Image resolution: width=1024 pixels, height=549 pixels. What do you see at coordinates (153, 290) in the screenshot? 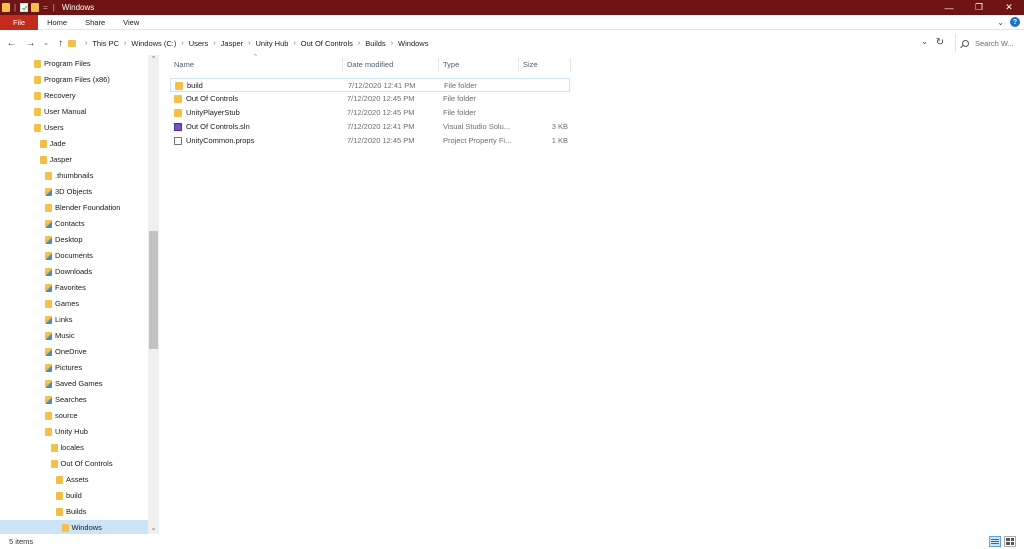
I see `scrollbar-thumb` at bounding box center [153, 290].